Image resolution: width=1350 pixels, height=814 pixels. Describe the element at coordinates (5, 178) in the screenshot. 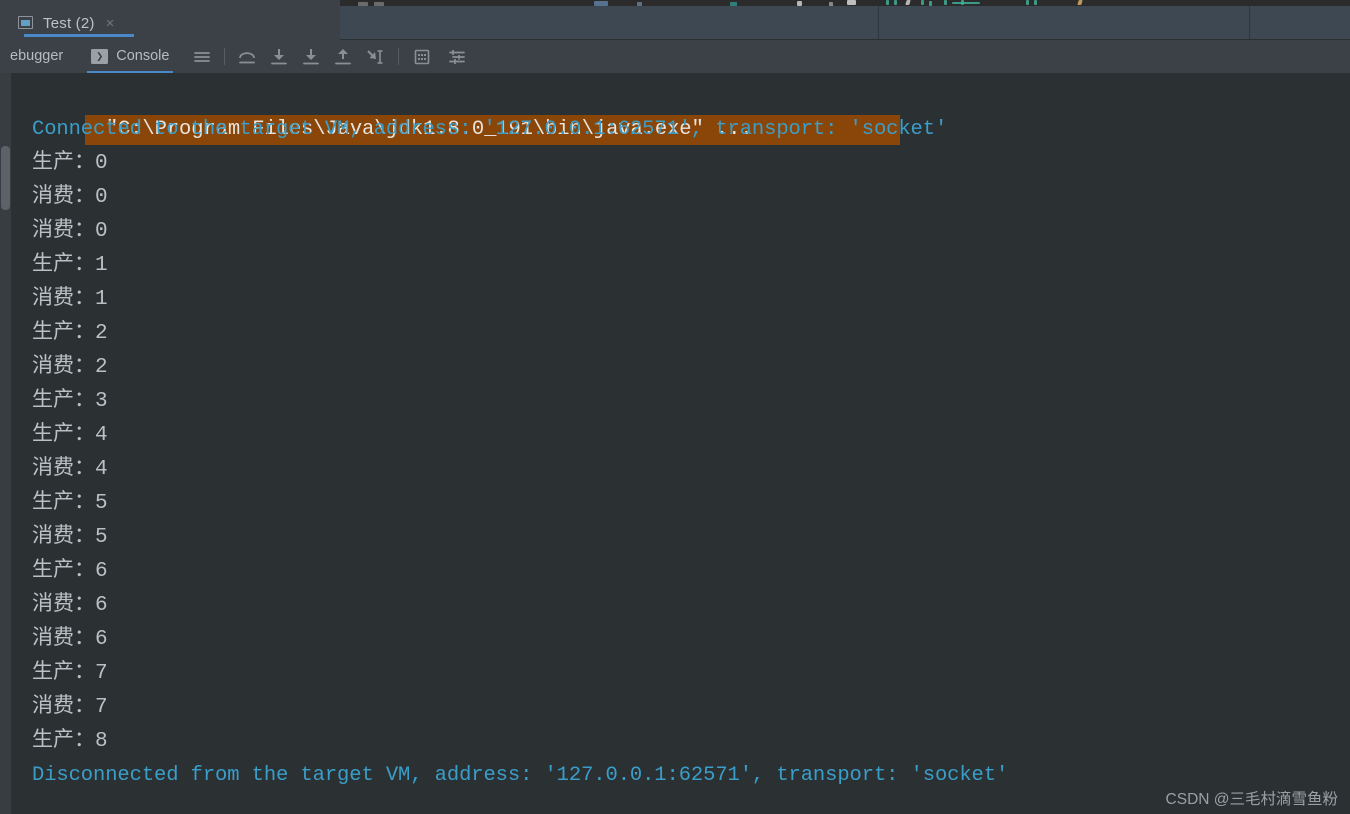

I see `scrollbar-thumb` at that location.